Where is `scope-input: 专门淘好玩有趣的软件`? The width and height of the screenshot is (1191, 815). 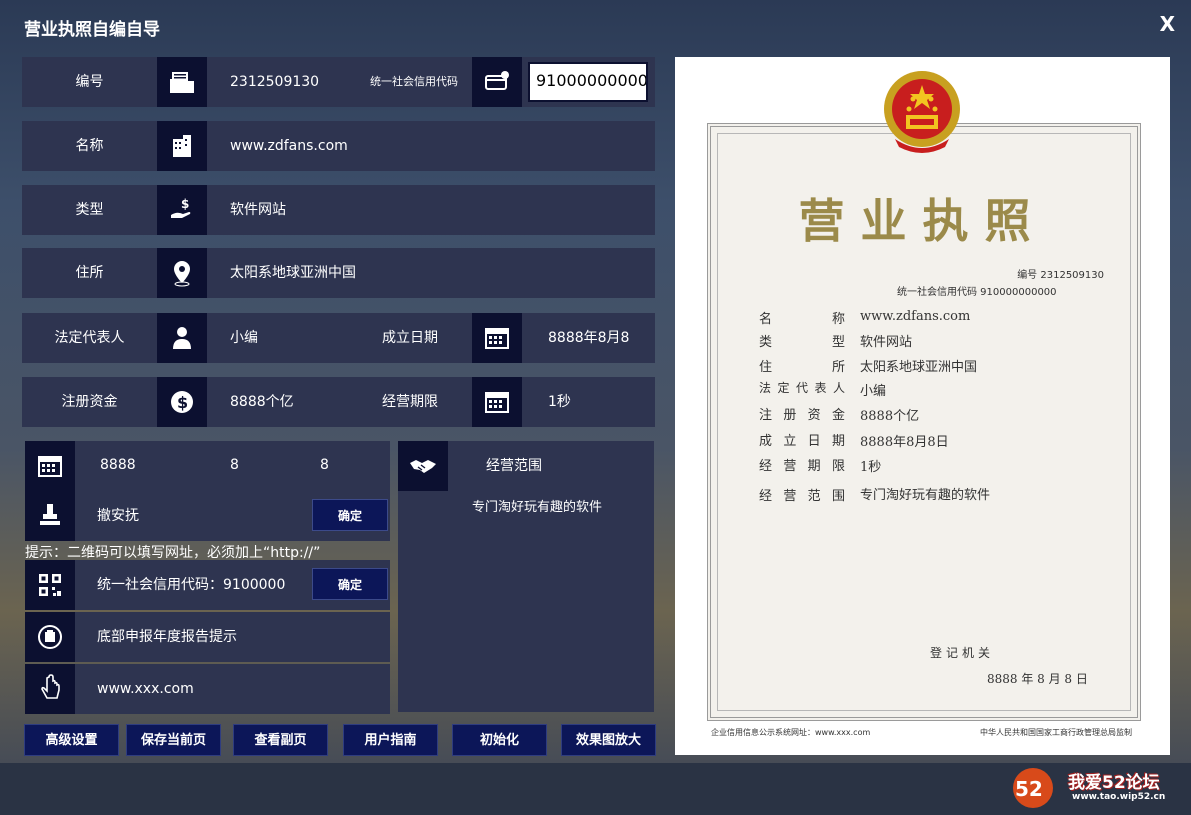
scope-input: 专门淘好玩有趣的软件 is located at coordinates (562, 508).